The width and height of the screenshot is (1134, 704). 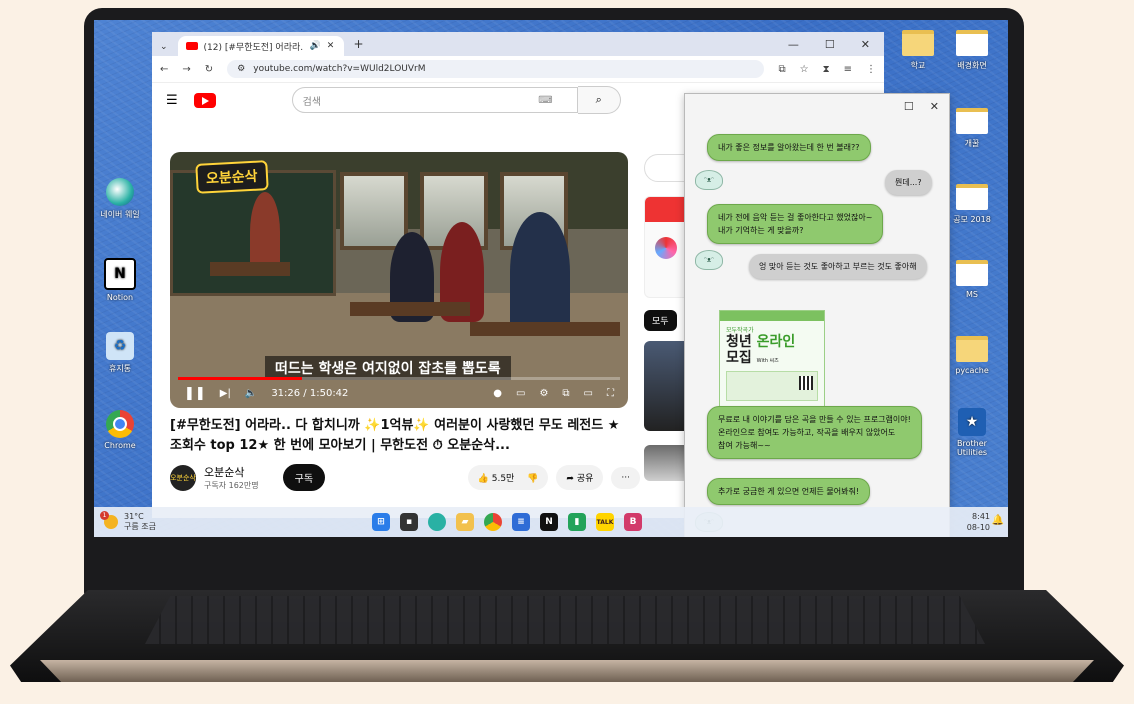 I want to click on hamburger-menu-icon: ☰, so click(x=172, y=100).